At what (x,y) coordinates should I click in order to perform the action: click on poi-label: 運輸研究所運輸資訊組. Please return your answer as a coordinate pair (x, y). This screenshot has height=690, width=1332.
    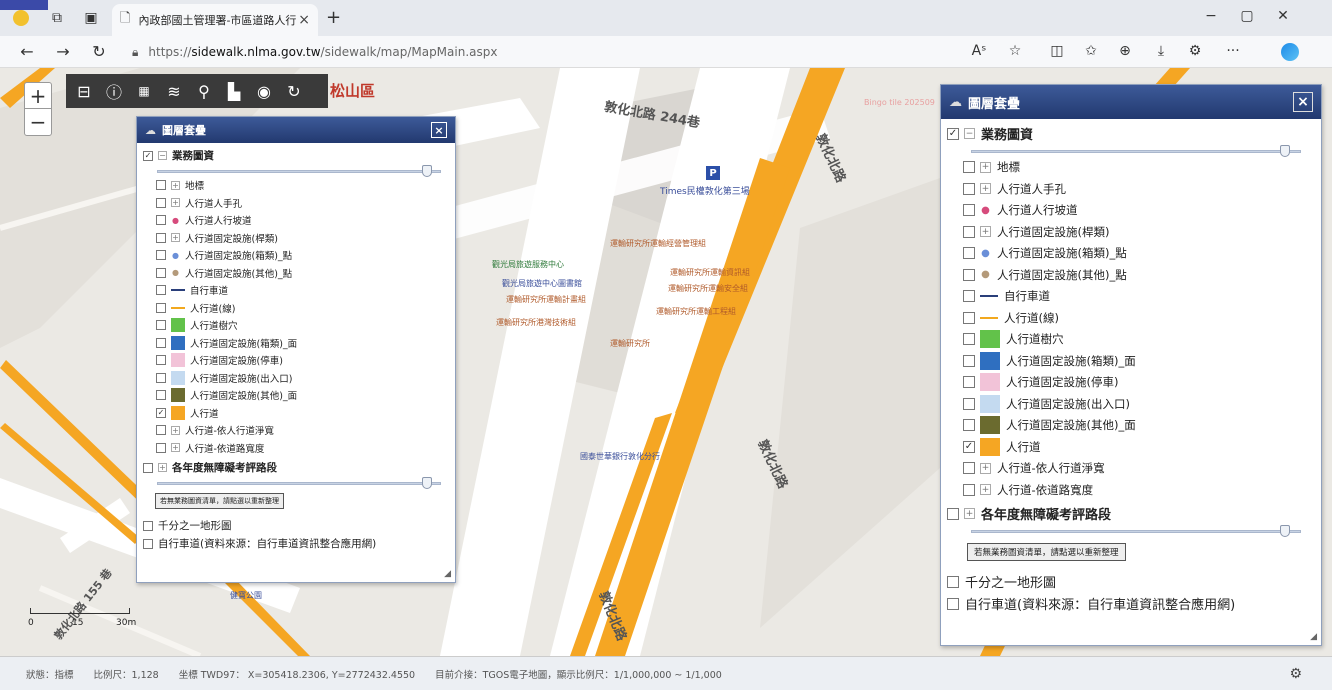
    Looking at the image, I should click on (710, 272).